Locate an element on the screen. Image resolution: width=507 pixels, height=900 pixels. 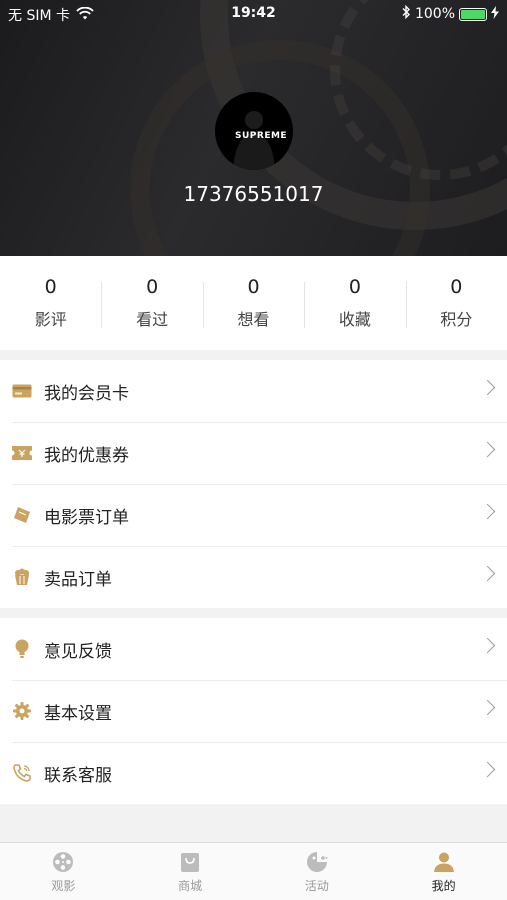
stats-bar: 0 影评 0 看过 0 想看 0 收藏 0 积分 is located at coordinates (253, 303).